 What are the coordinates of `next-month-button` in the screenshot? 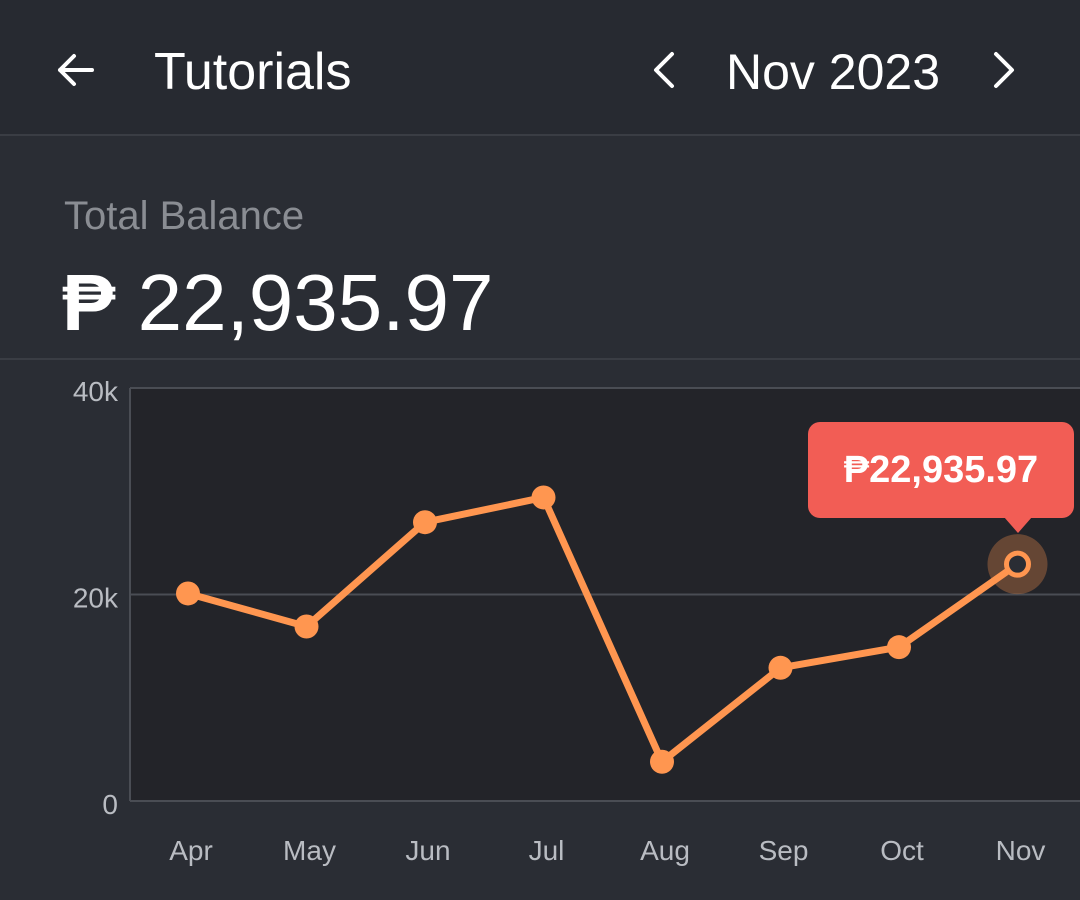 It's located at (1004, 70).